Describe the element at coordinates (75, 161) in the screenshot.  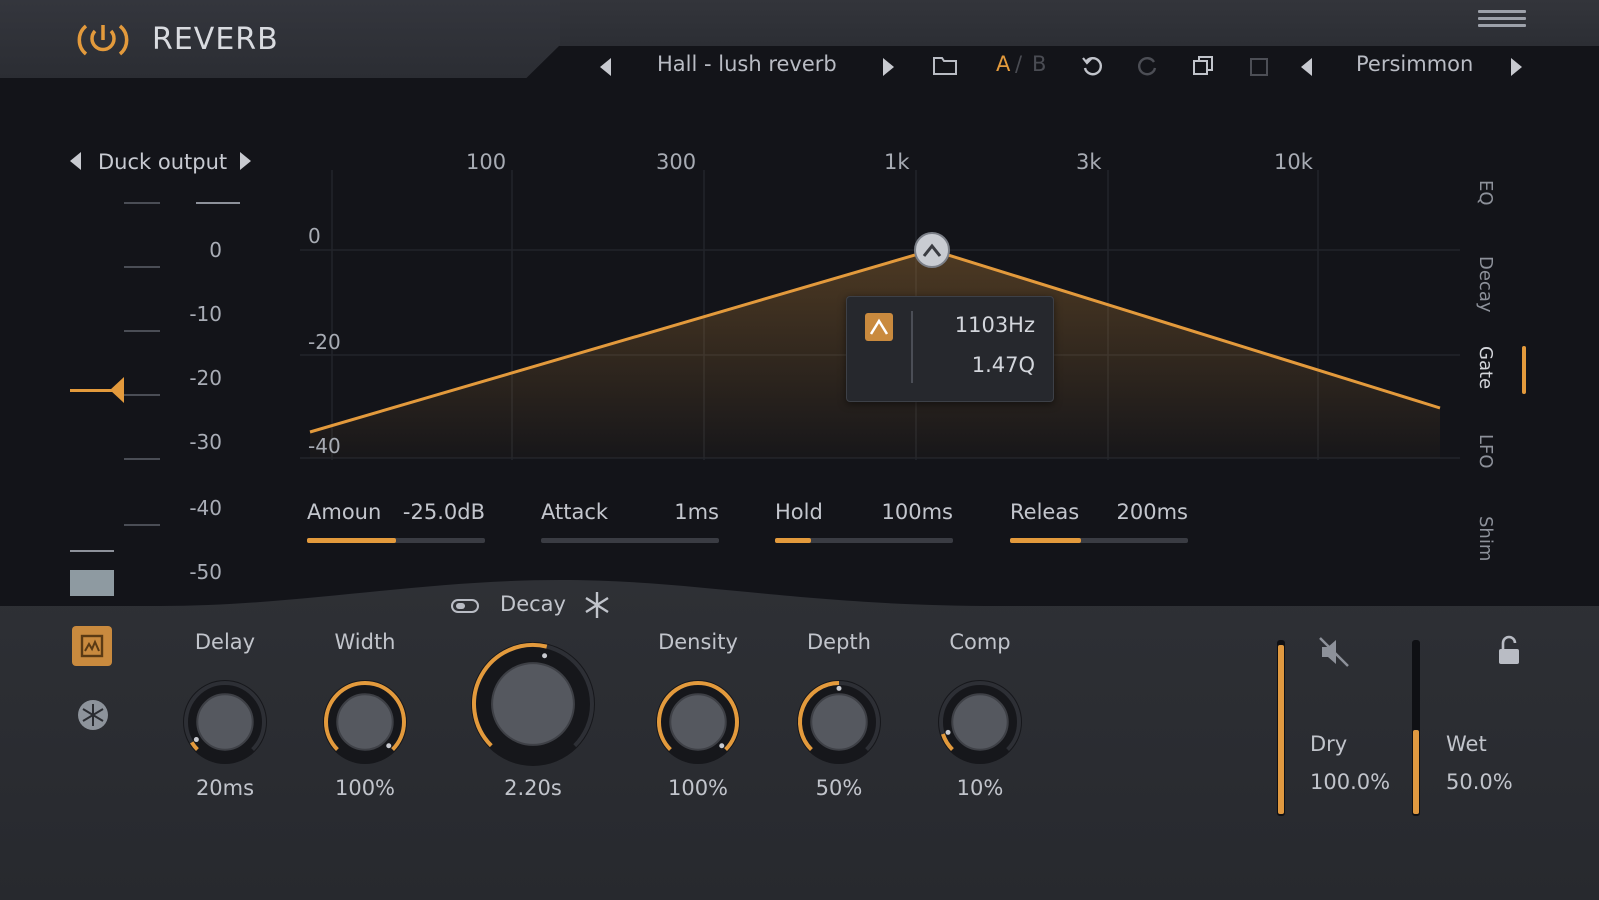
I see `prev-mode-button` at that location.